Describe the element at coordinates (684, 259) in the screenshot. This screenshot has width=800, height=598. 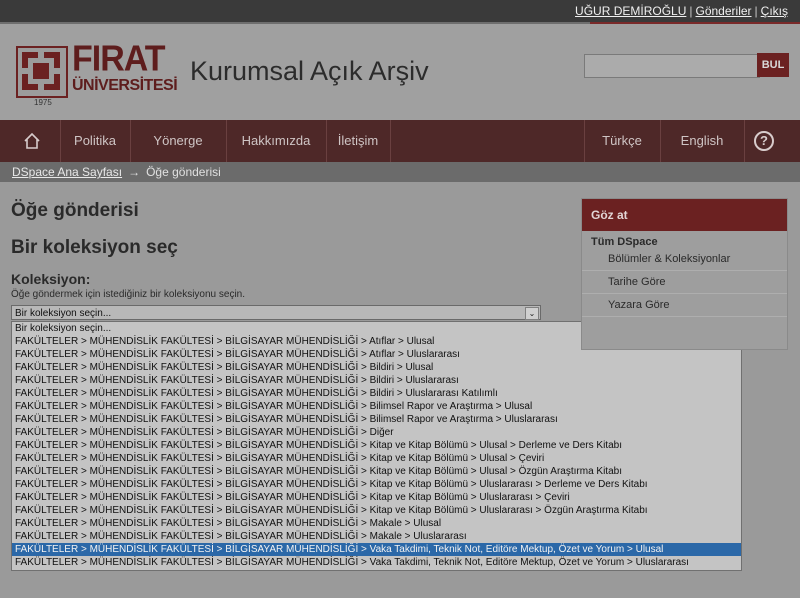
I see `sidebar-link-communities: Bölümler & Koleksiyonlar` at that location.